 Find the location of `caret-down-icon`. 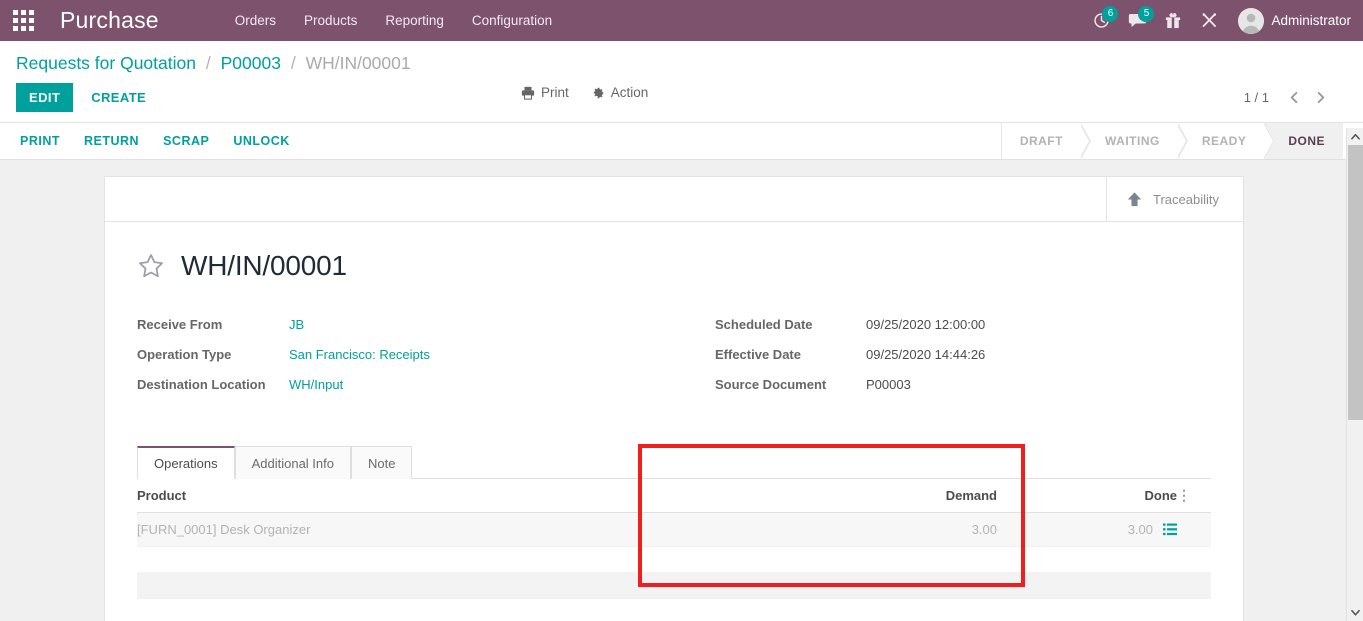

caret-down-icon is located at coordinates (1355, 612).